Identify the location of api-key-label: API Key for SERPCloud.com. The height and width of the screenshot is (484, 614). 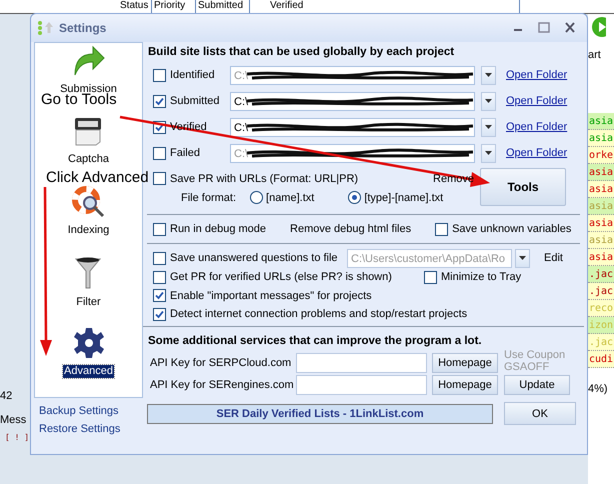
(221, 362).